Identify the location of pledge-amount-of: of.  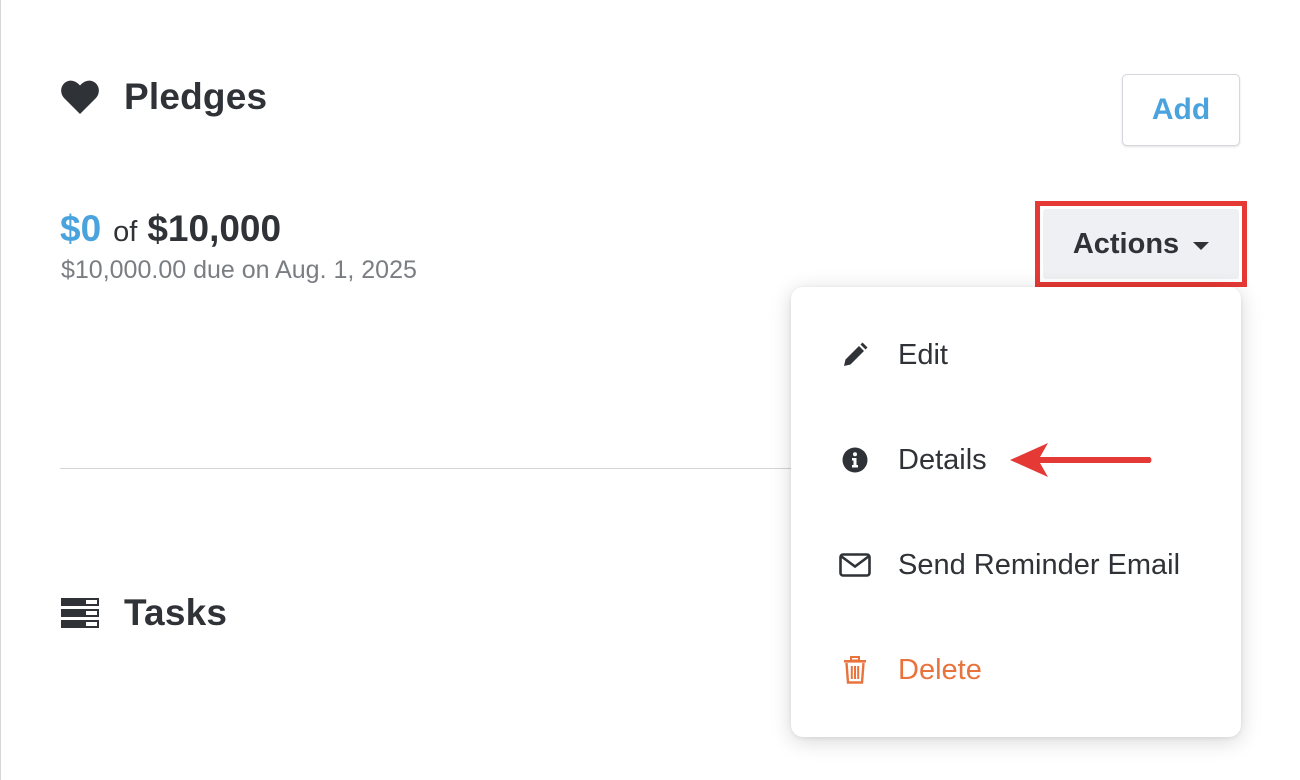
(125, 232).